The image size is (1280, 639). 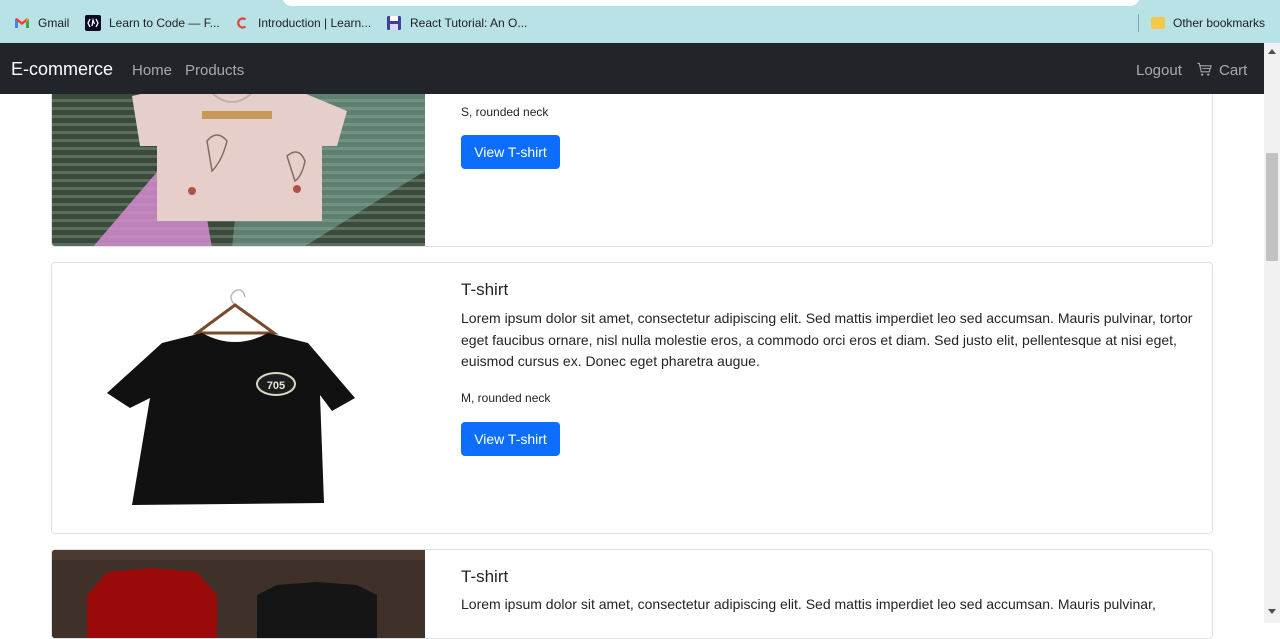 I want to click on product-image: 705, so click(x=238, y=398).